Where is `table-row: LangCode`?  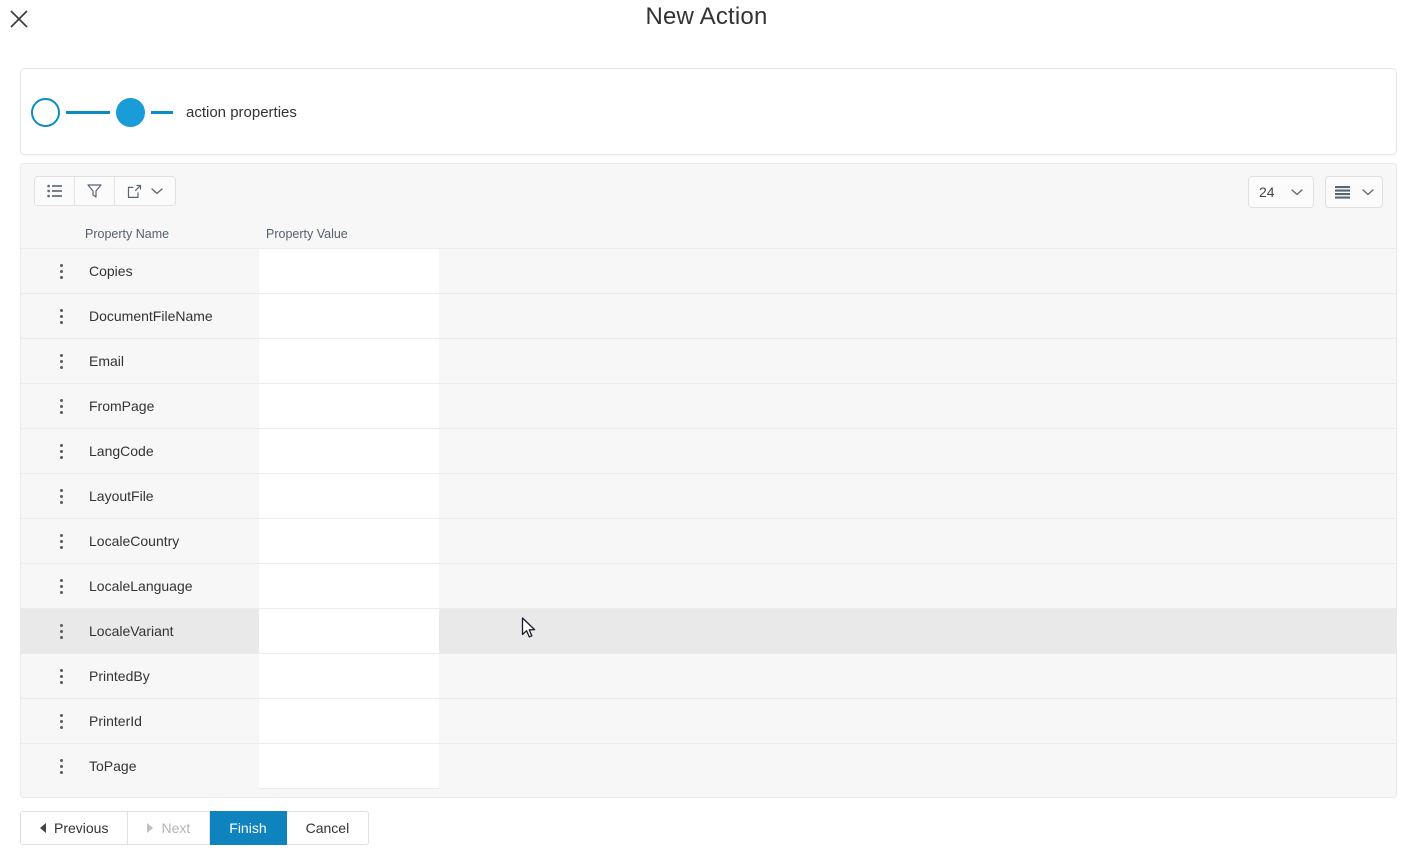
table-row: LangCode is located at coordinates (708, 451).